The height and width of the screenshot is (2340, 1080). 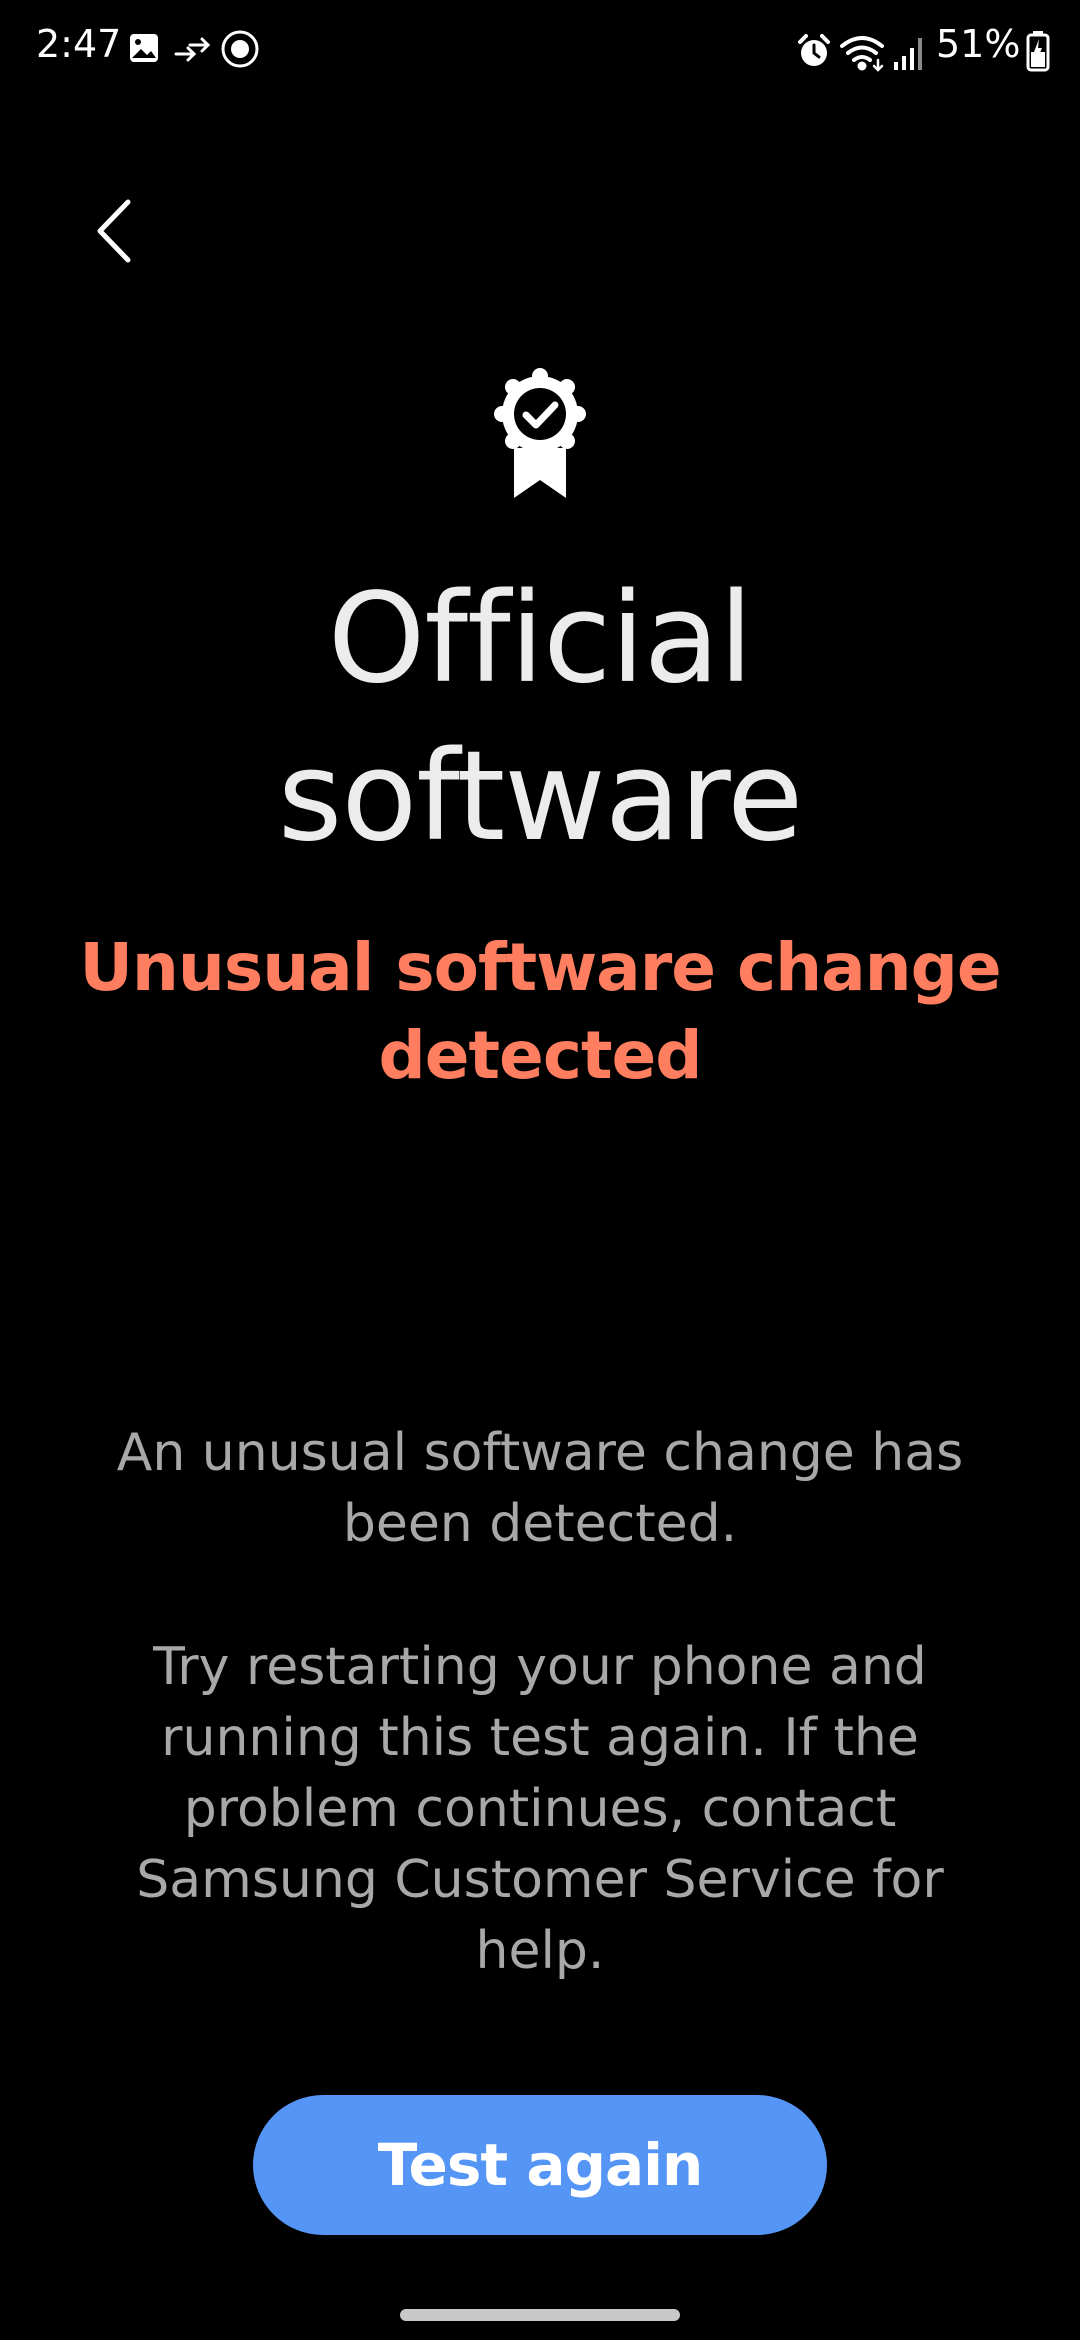 What do you see at coordinates (540, 967) in the screenshot?
I see `warning-line: Unusual software change` at bounding box center [540, 967].